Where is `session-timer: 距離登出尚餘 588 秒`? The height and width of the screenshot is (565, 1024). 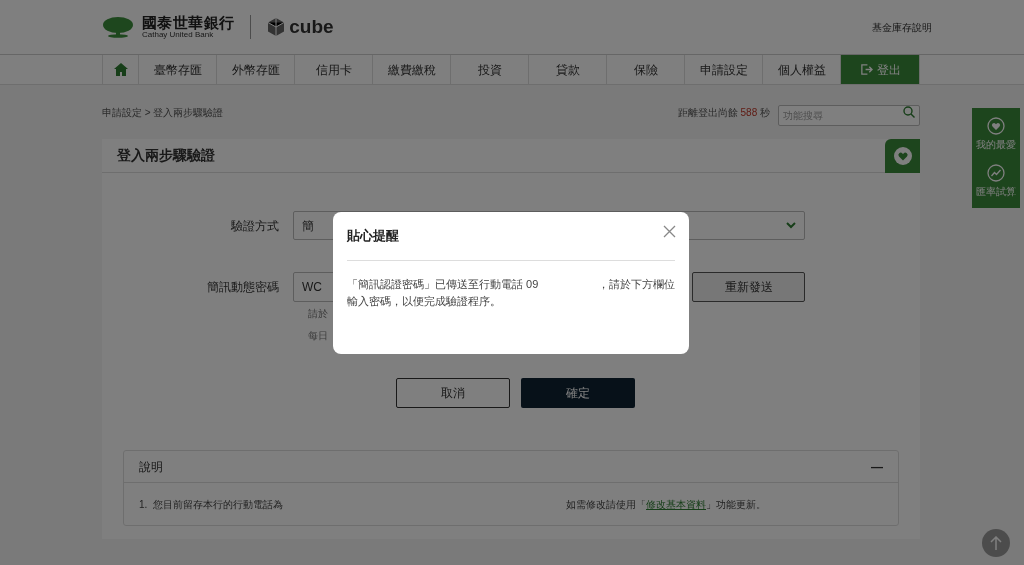 session-timer: 距離登出尚餘 588 秒 is located at coordinates (723, 112).